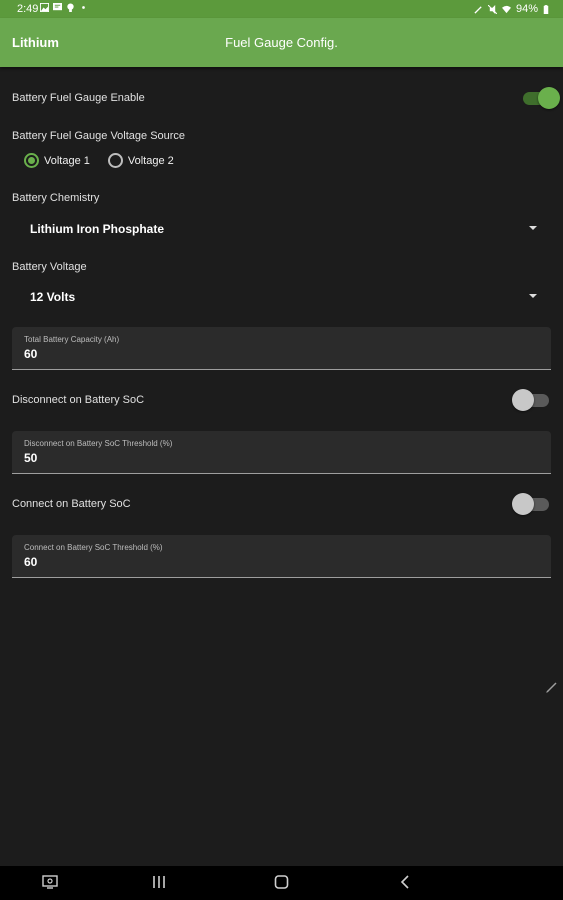  I want to click on radio-checked-icon, so click(31, 160).